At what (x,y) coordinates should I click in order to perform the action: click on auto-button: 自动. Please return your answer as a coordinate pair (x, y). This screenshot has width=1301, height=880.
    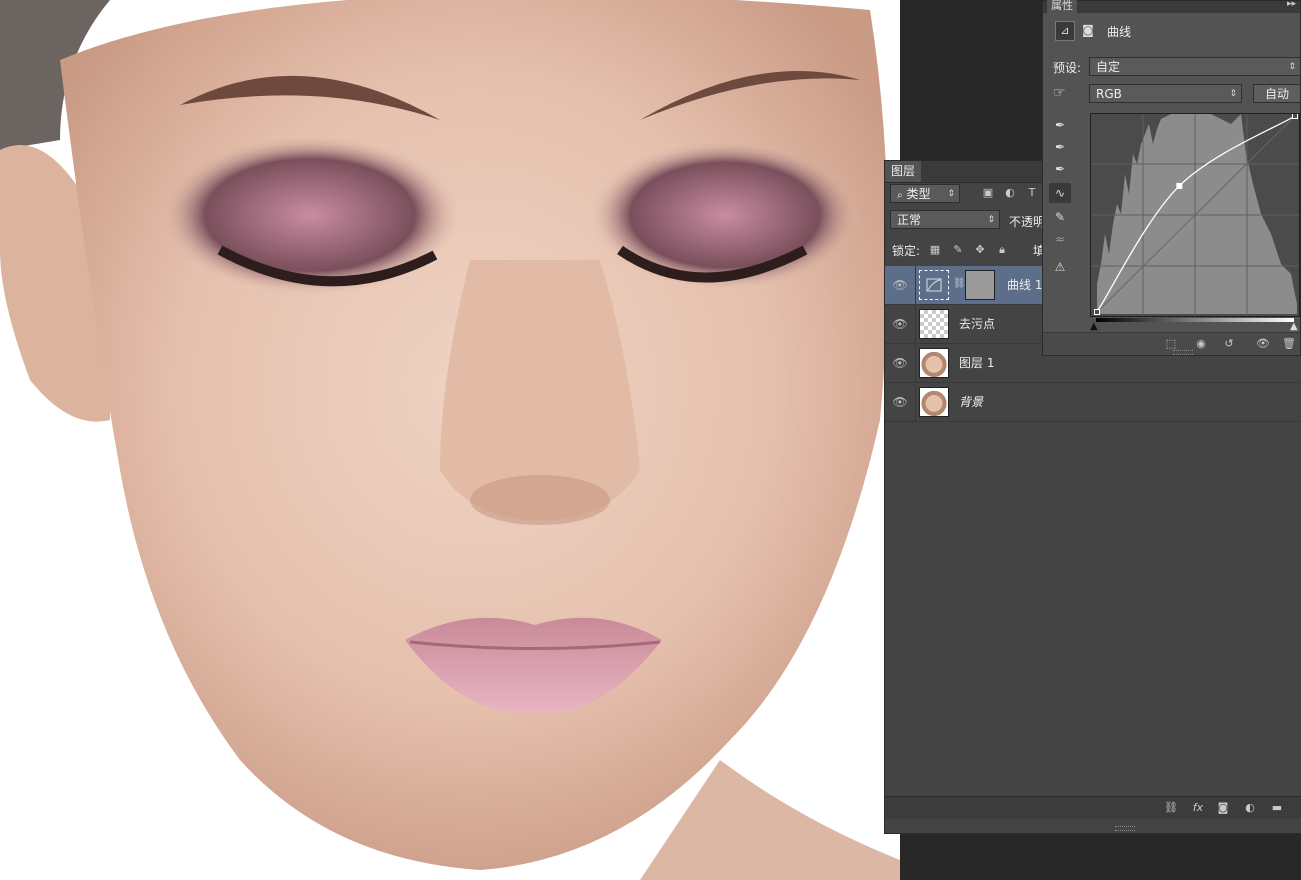
    Looking at the image, I should click on (1277, 93).